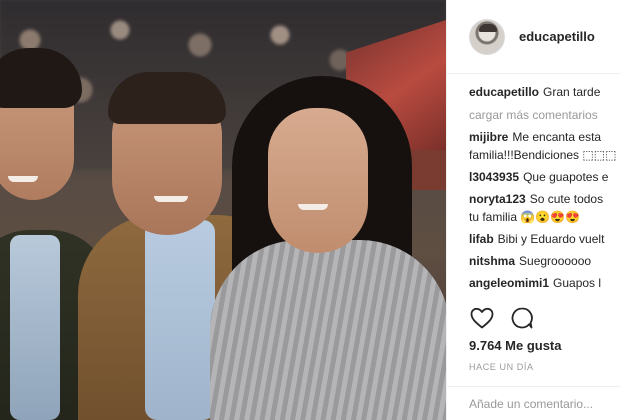 The image size is (620, 420). I want to click on person-center-shirt, so click(180, 320).